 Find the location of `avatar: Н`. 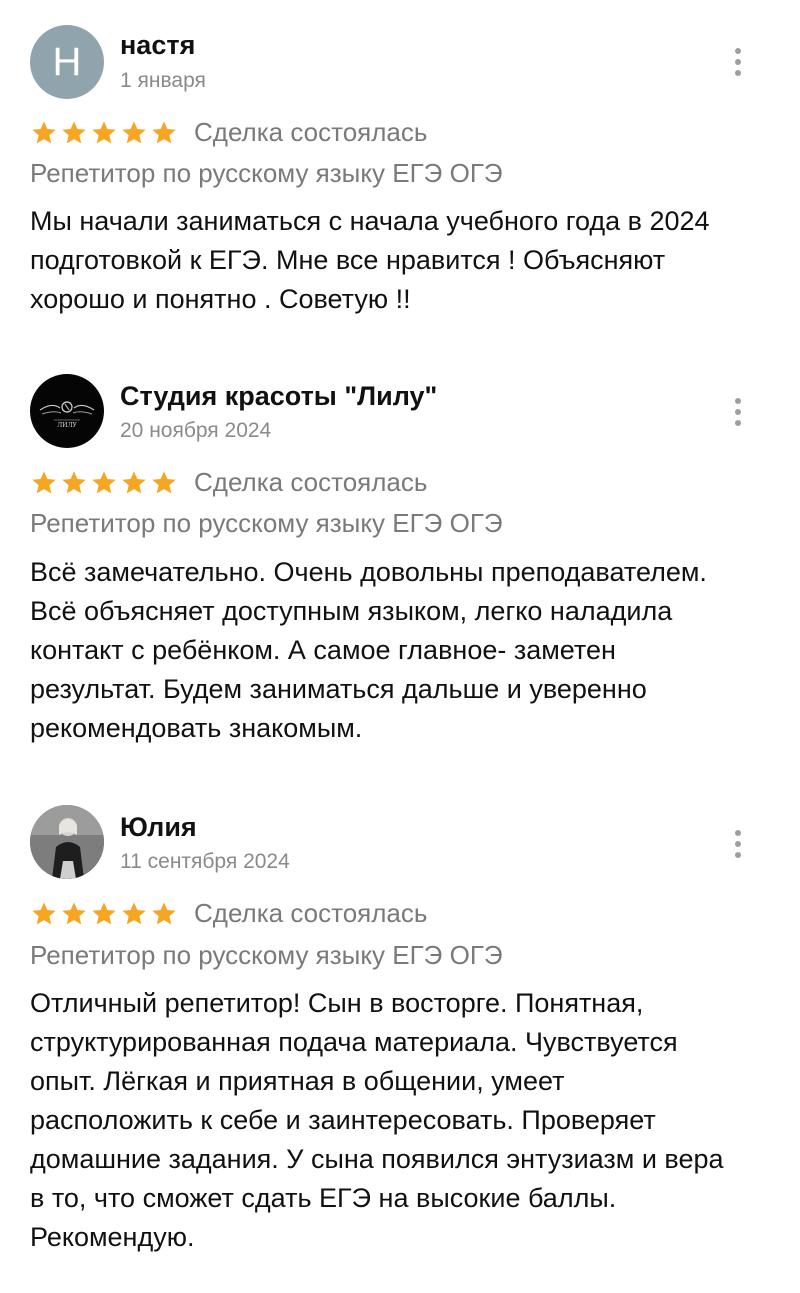

avatar: Н is located at coordinates (67, 62).